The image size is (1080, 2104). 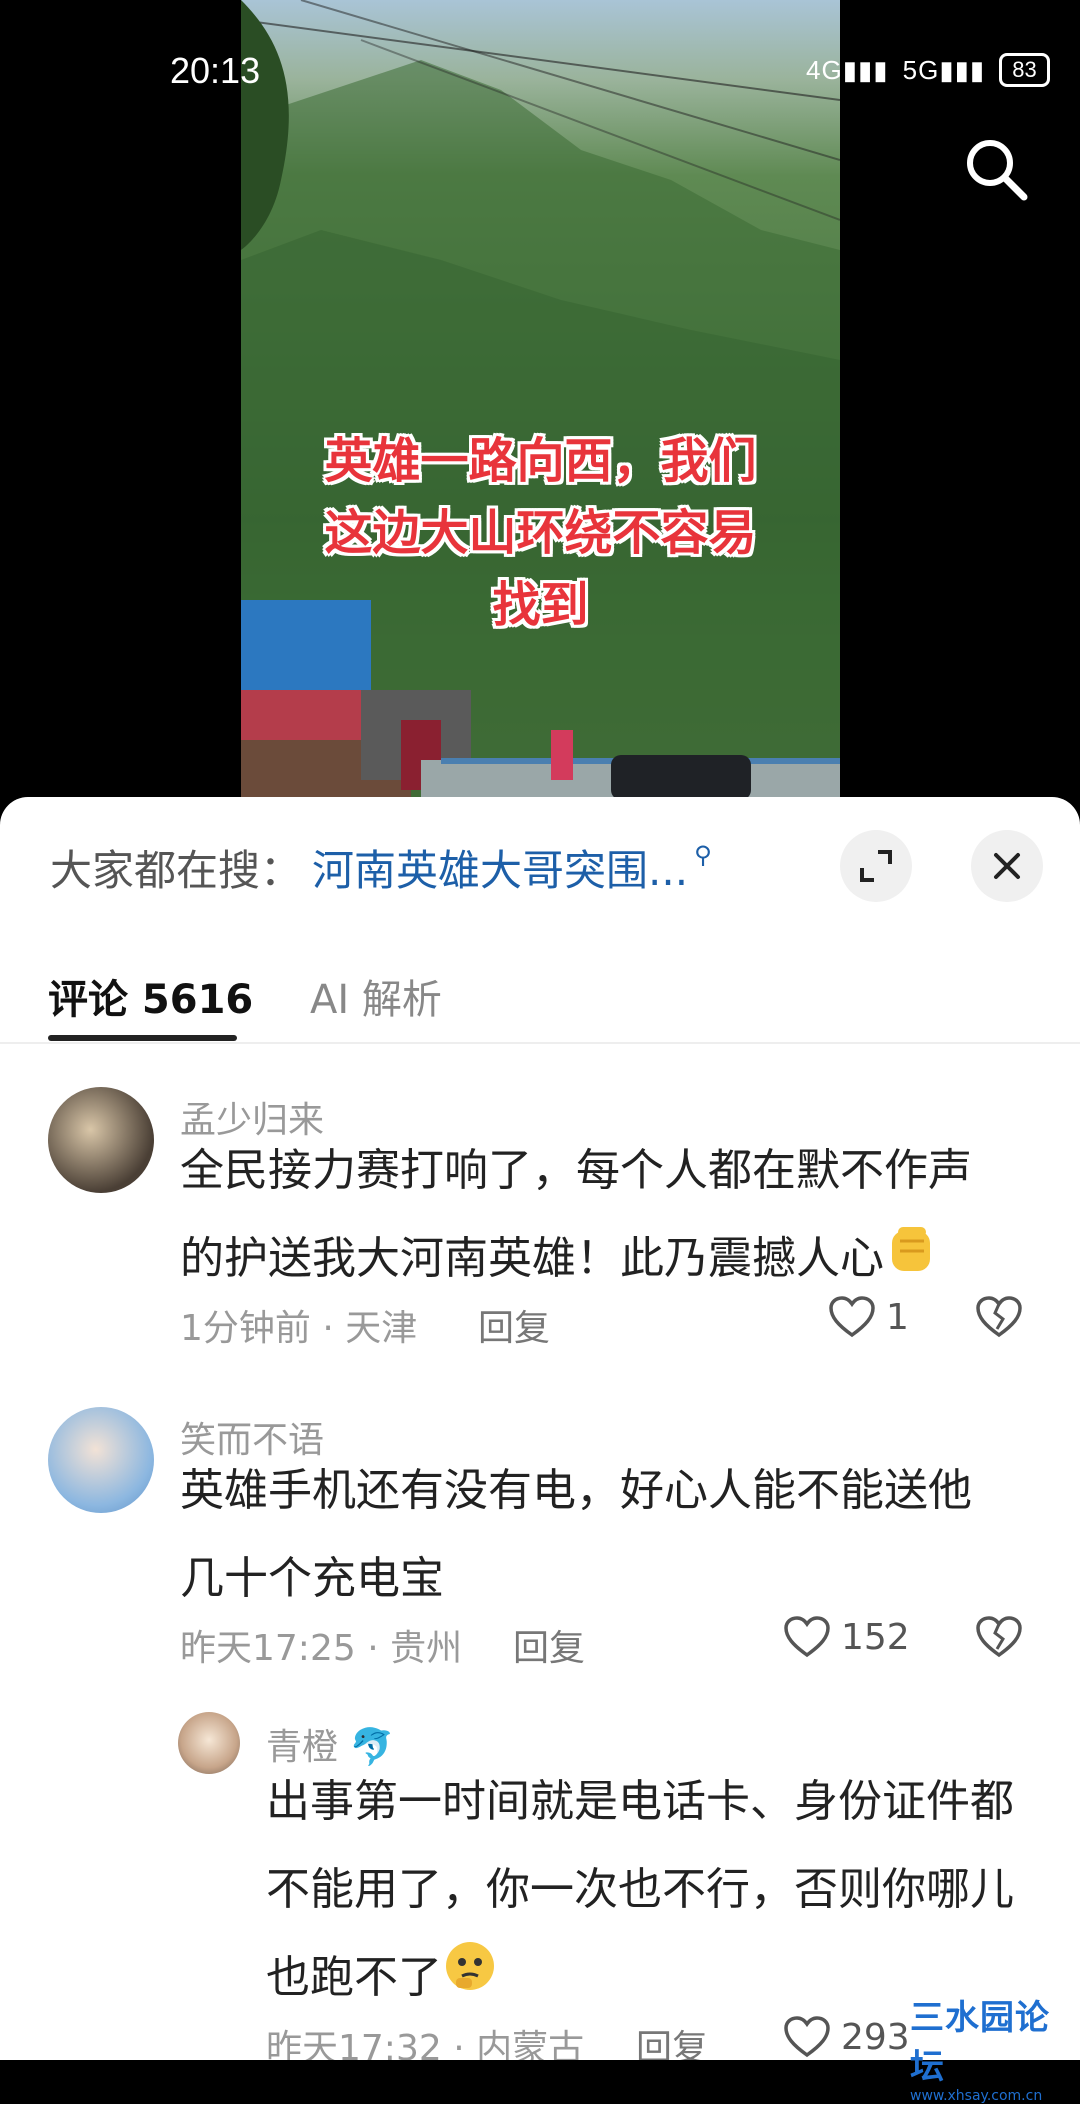 I want to click on close-button, so click(x=1007, y=866).